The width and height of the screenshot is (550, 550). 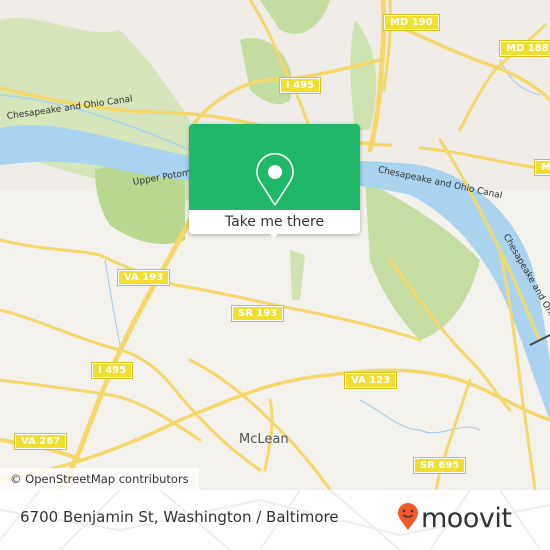 I want to click on road-shield-sr193: SR 193, so click(x=257, y=313).